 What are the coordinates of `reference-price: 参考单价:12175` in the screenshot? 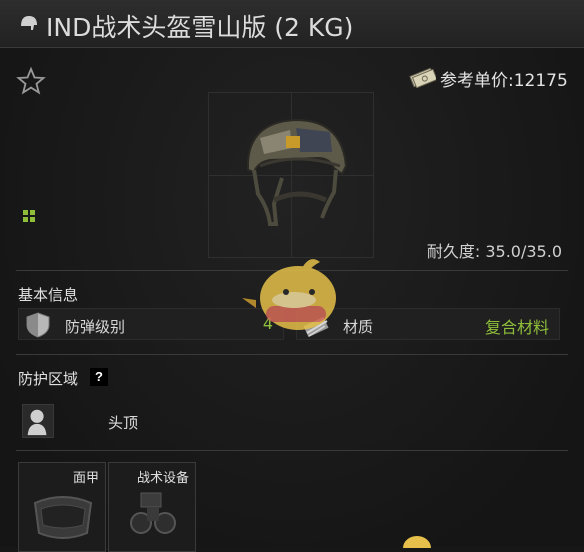 It's located at (504, 81).